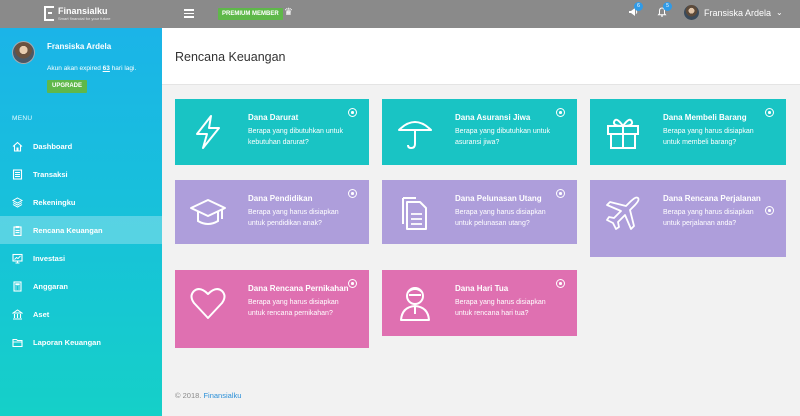  Describe the element at coordinates (189, 13) in the screenshot. I see `hamburger-menu-icon` at that location.